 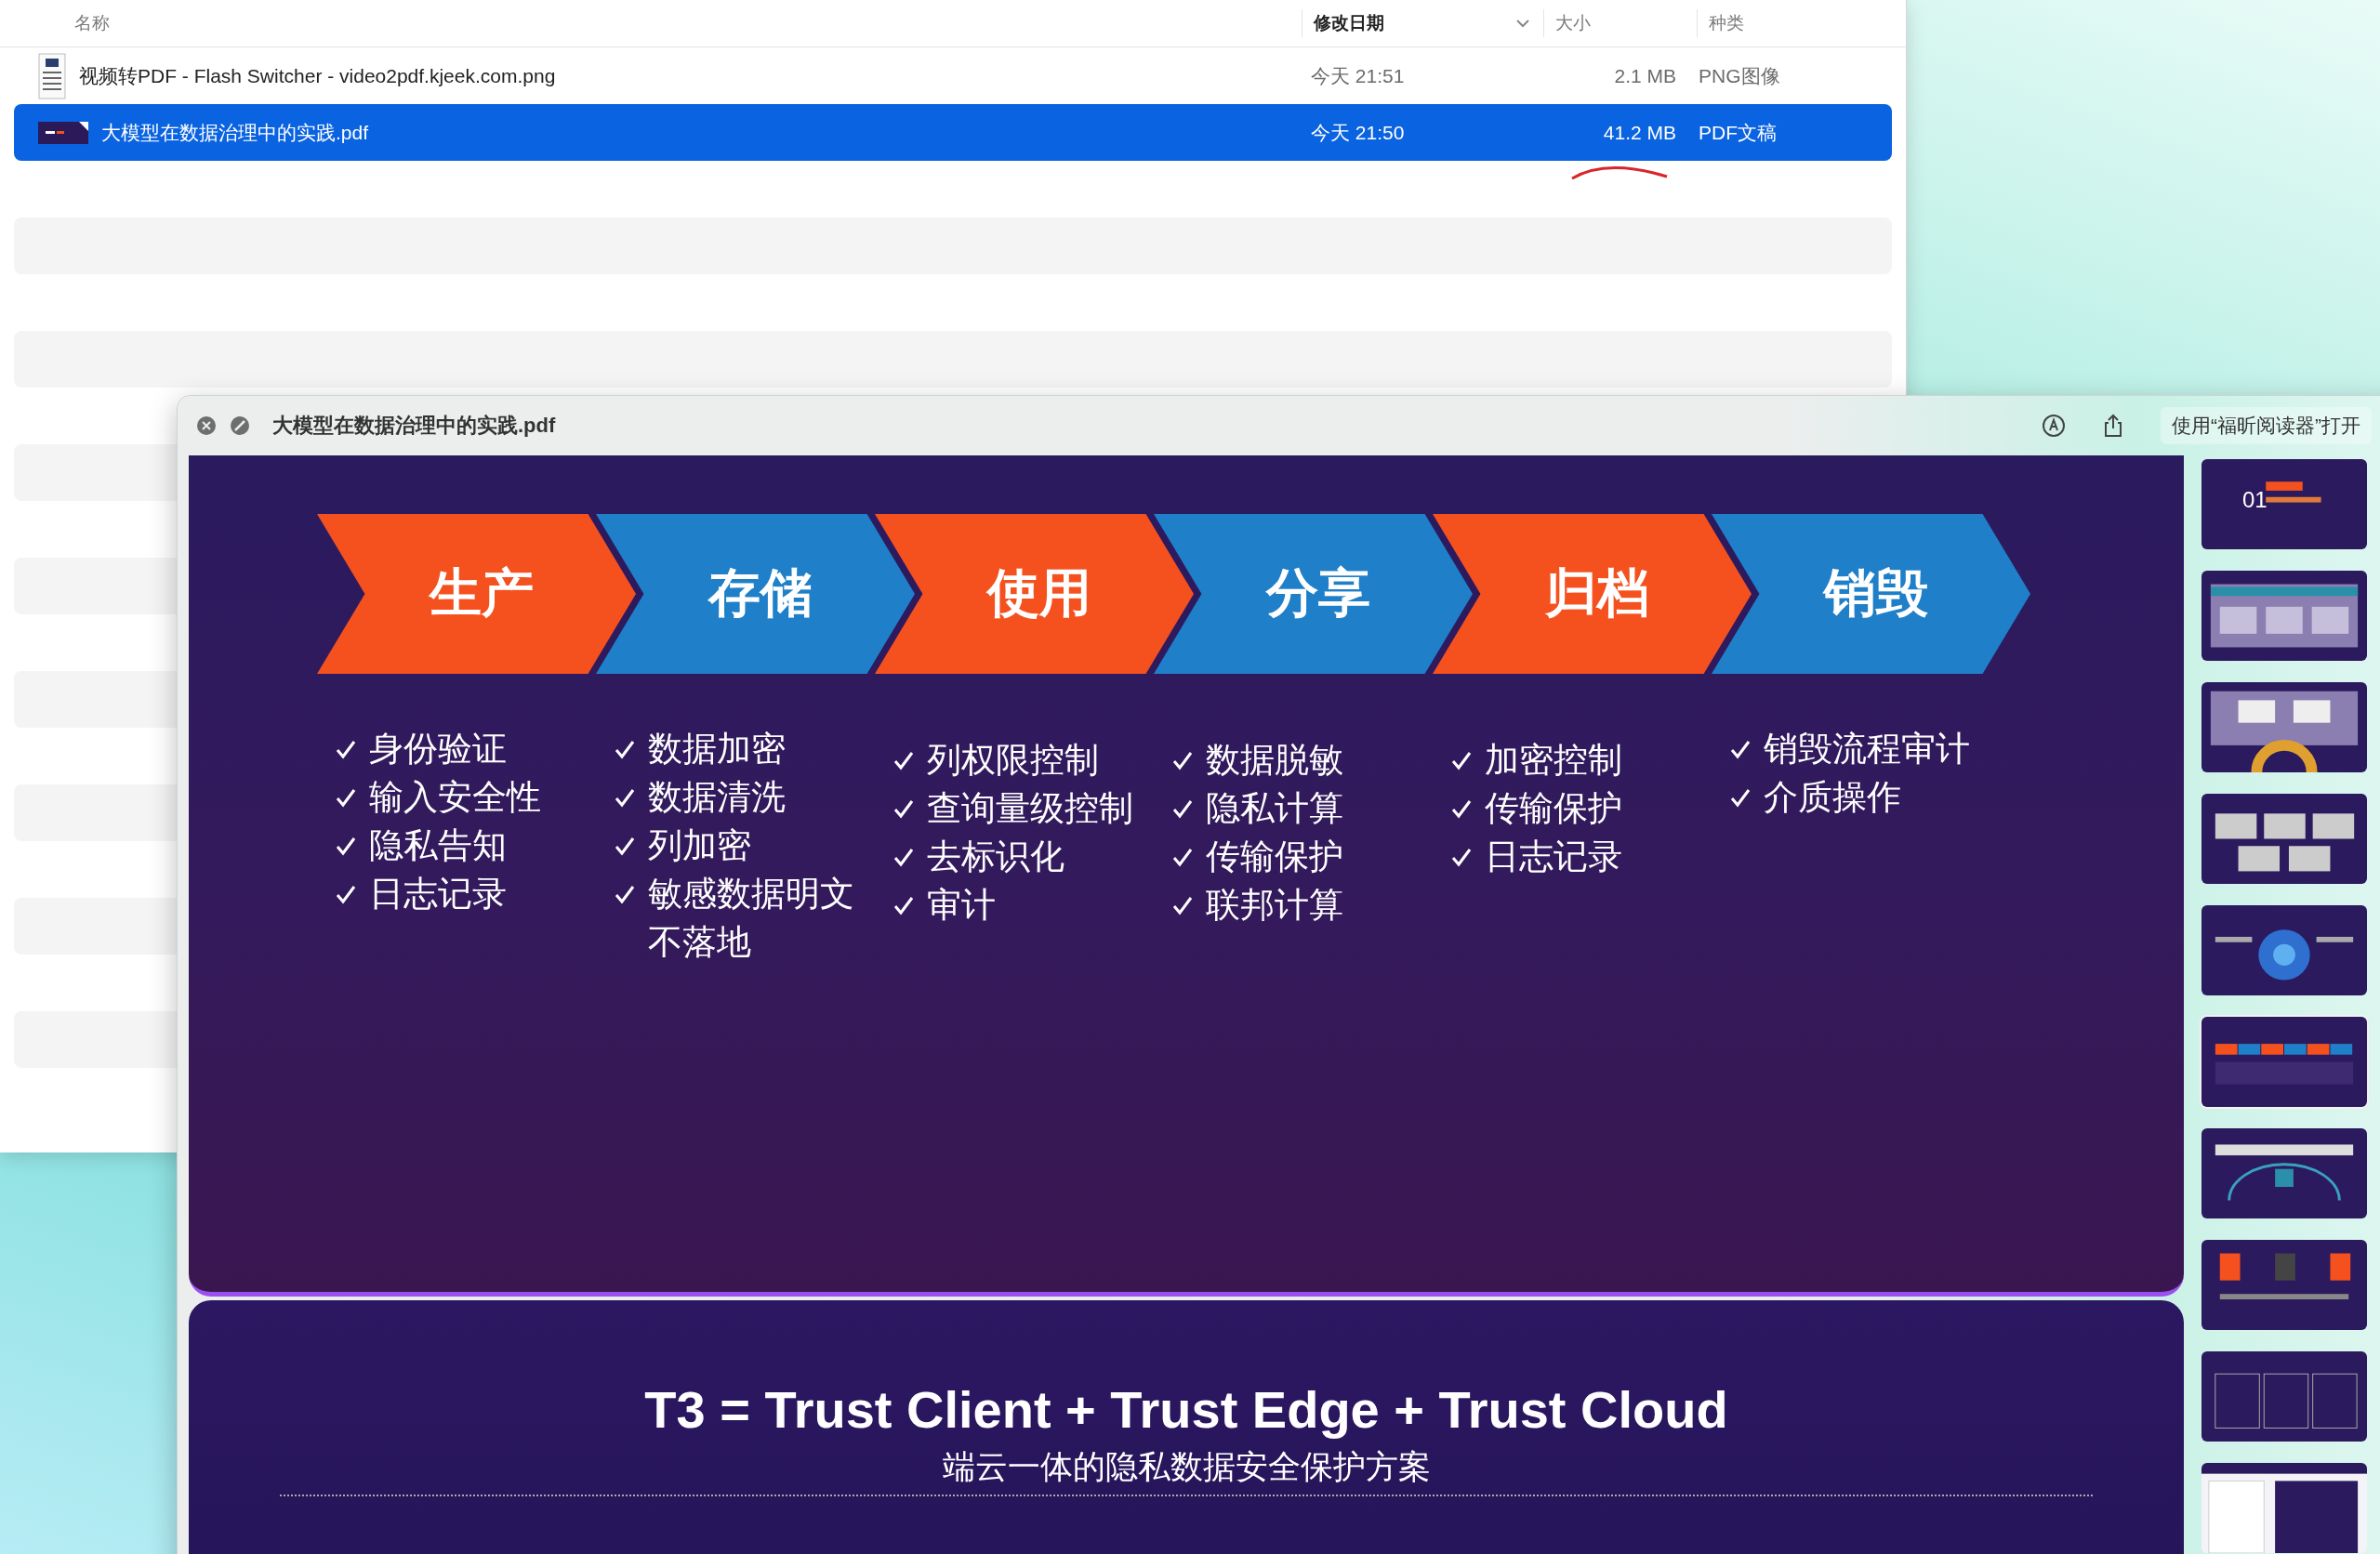 What do you see at coordinates (1274, 905) in the screenshot?
I see `checklist-item: 联邦计算` at bounding box center [1274, 905].